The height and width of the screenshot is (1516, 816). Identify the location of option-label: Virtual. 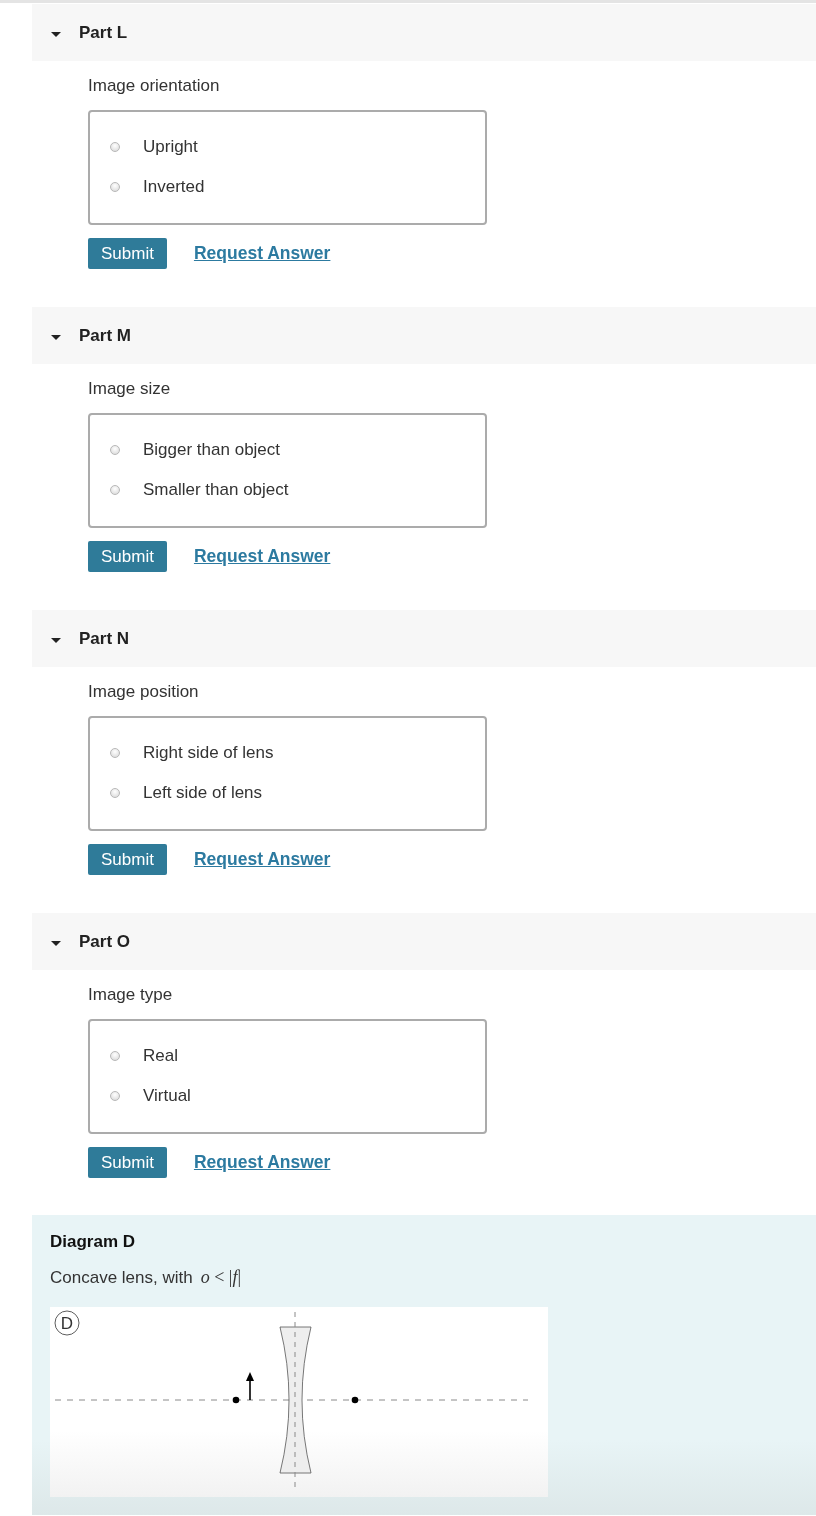
(167, 1096).